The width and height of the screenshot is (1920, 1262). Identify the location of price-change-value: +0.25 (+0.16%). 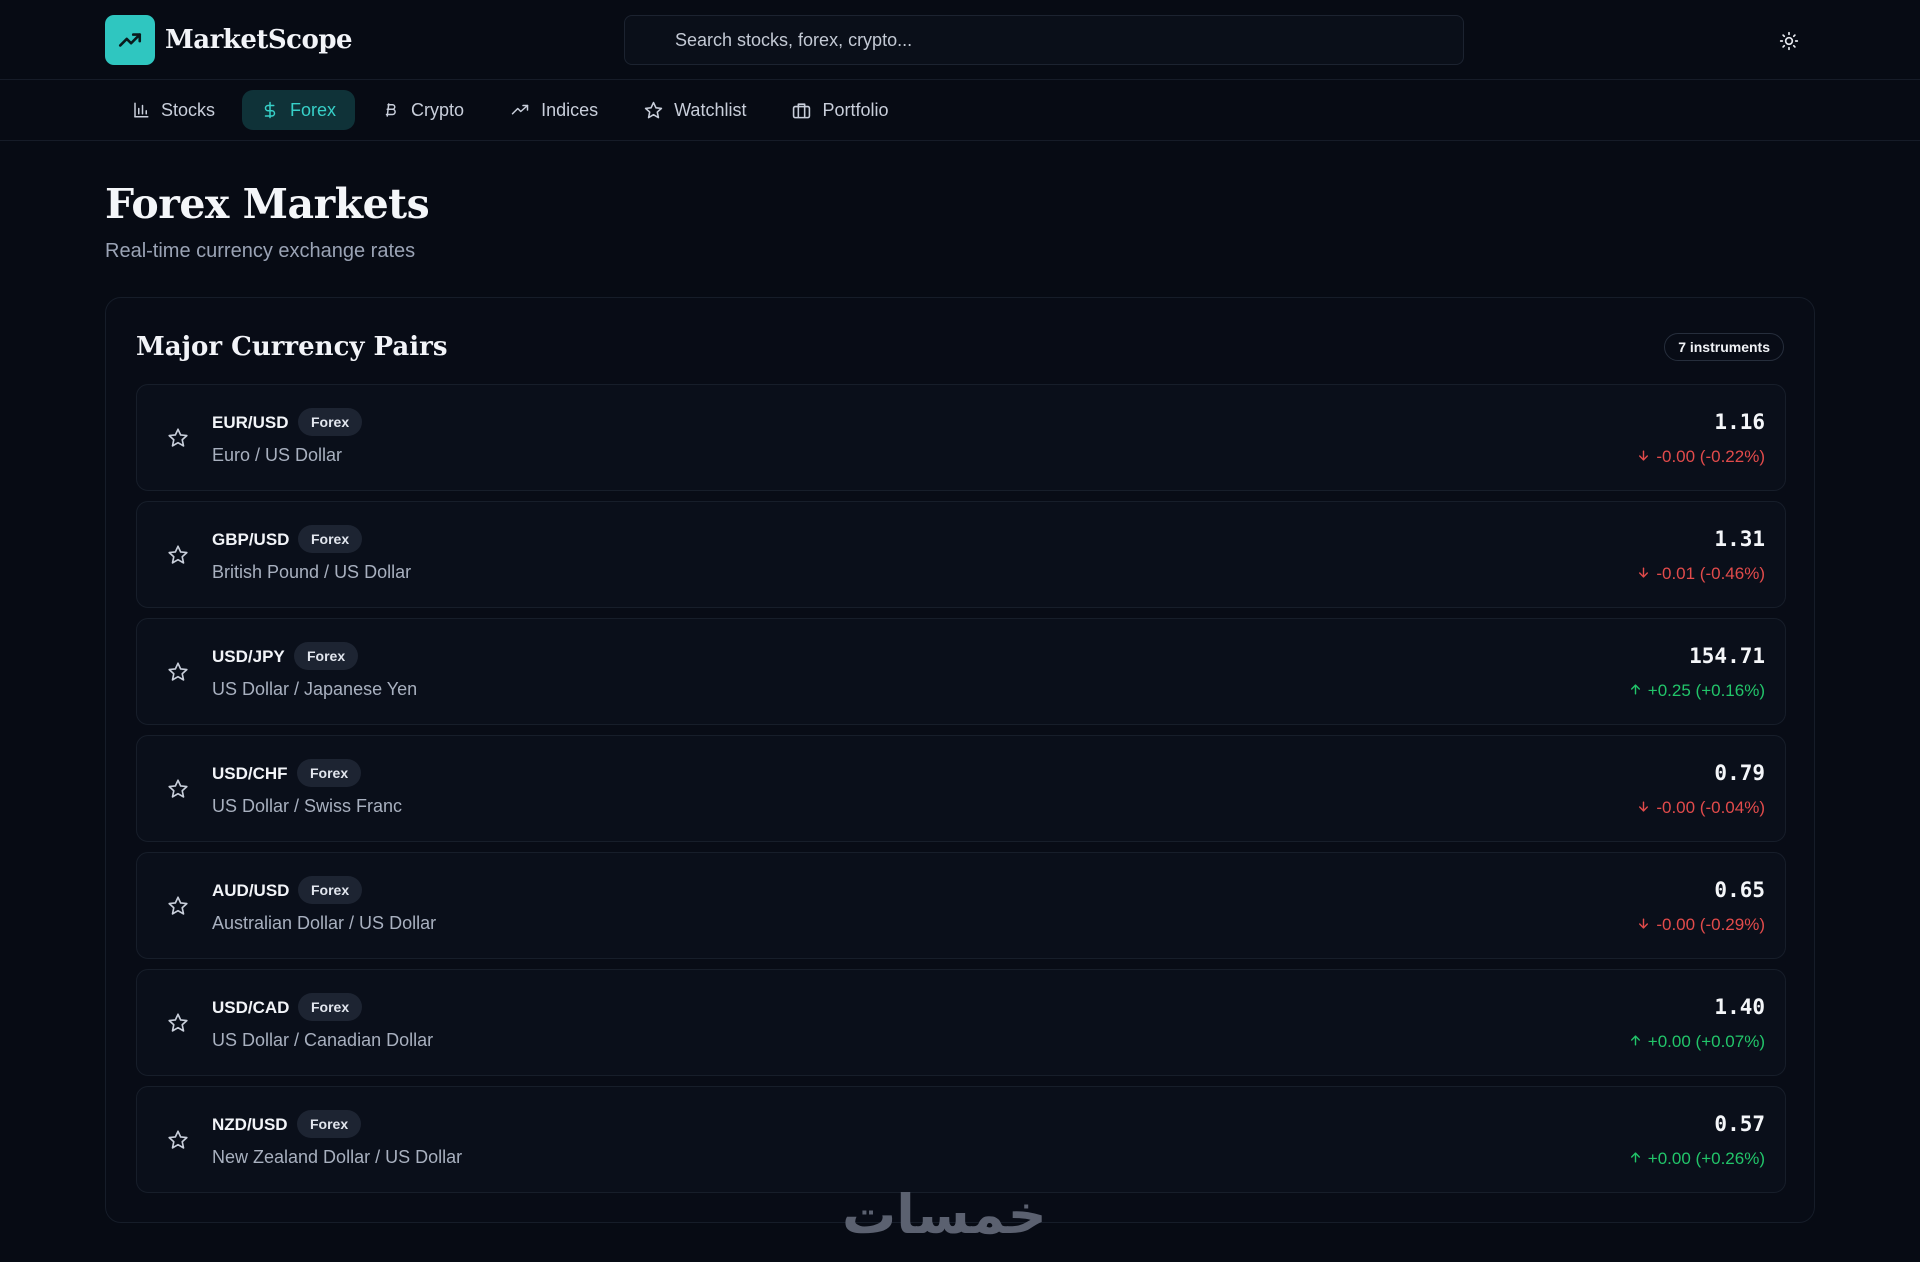
(1706, 690).